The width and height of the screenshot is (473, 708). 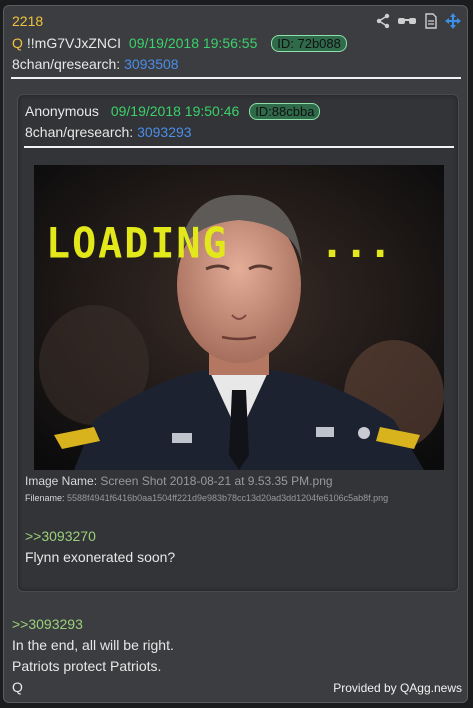 I want to click on board-label: 8chan/qresearch:, so click(x=66, y=64).